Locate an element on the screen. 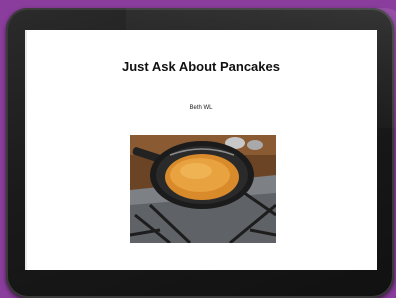 Image resolution: width=396 pixels, height=298 pixels. author-name: Beth WL is located at coordinates (201, 108).